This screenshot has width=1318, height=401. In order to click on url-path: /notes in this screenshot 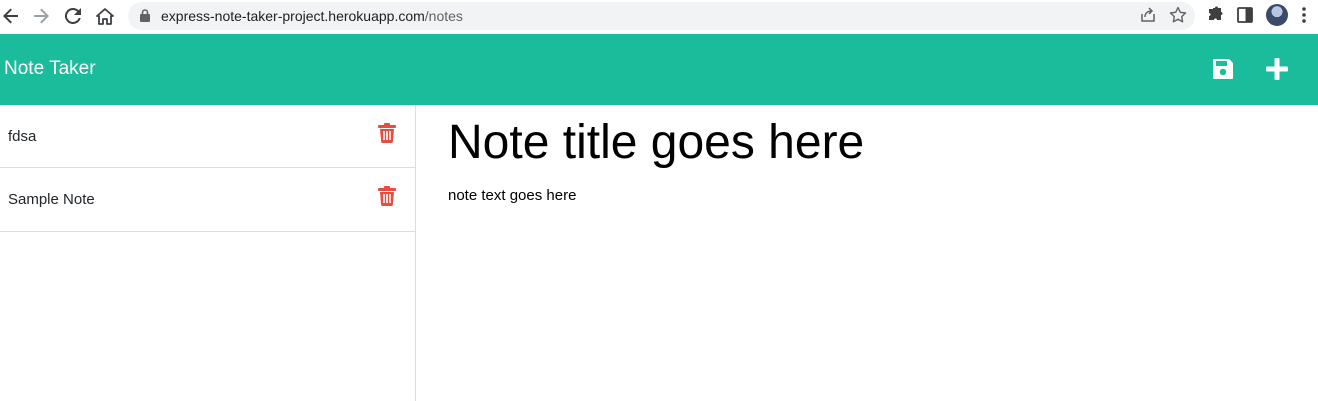, I will do `click(443, 16)`.